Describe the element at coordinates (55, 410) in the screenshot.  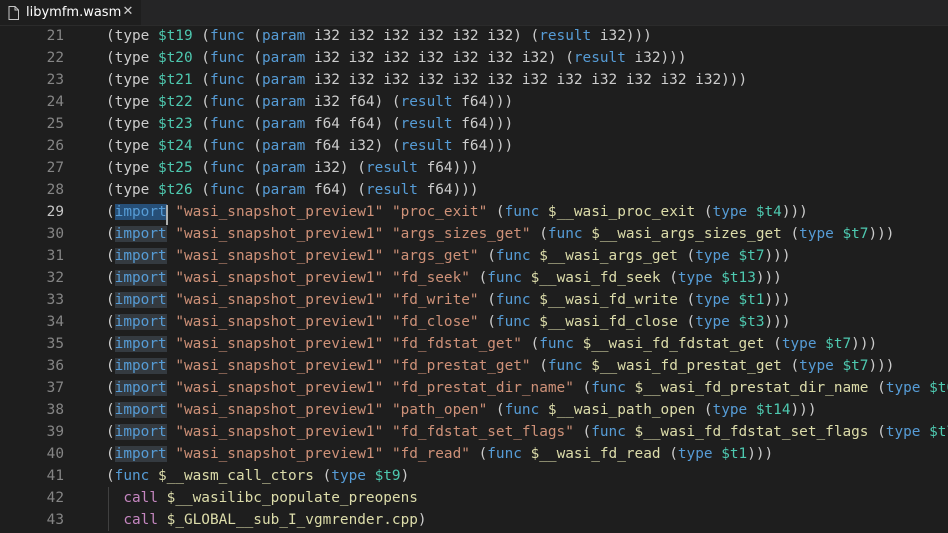
I see `line-number: 38` at that location.